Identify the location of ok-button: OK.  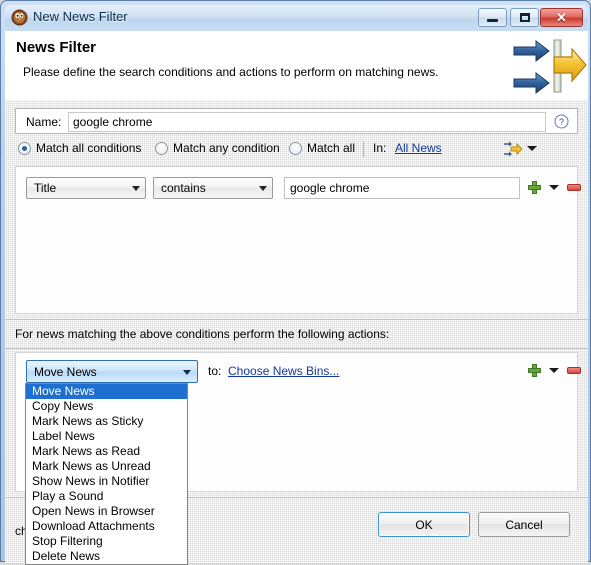
(424, 524).